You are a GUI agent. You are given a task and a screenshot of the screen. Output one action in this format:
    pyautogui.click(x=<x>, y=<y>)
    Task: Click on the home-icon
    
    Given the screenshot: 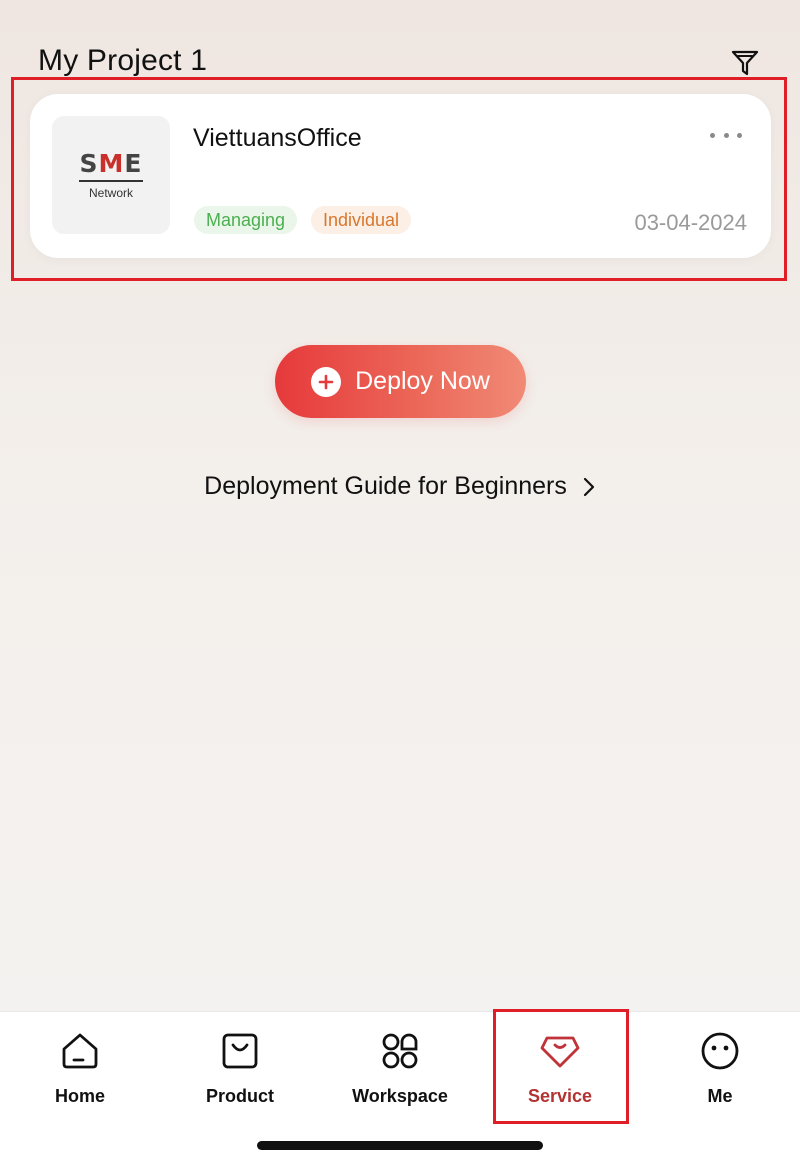 What is the action you would take?
    pyautogui.click(x=80, y=1051)
    